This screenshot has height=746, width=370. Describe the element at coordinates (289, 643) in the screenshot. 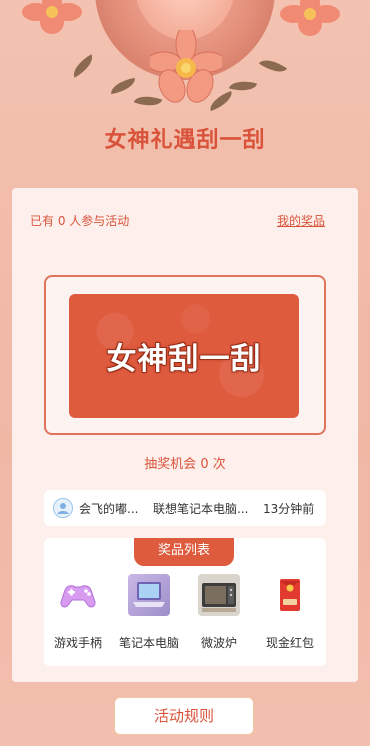

I see `prize-item-label: 现金红包` at that location.